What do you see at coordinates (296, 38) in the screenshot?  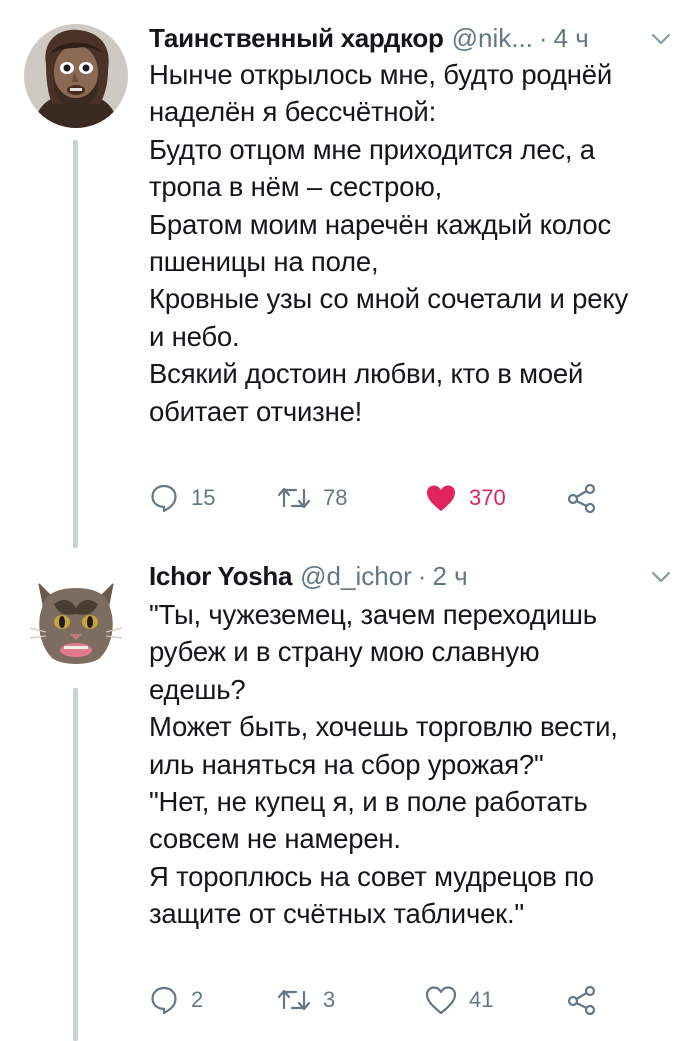 I see `author-name: Таинственный хардкор` at bounding box center [296, 38].